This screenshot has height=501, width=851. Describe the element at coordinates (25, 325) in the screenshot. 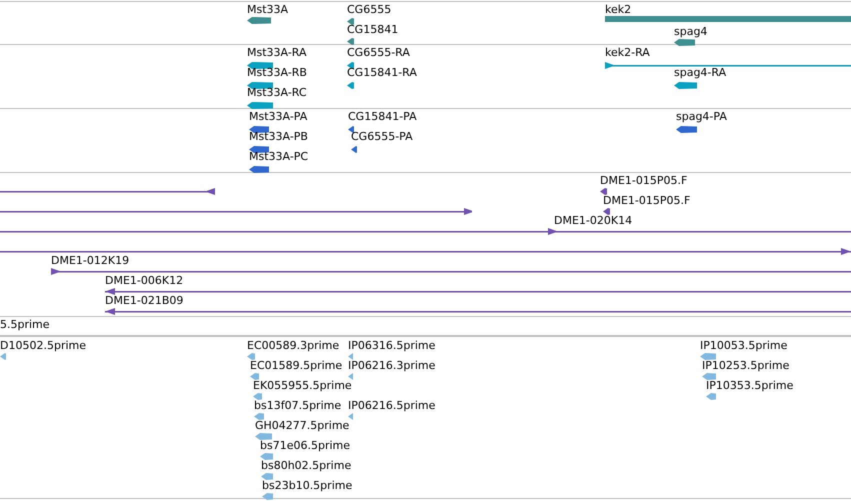

I see `feature-label: 5.5prime` at that location.